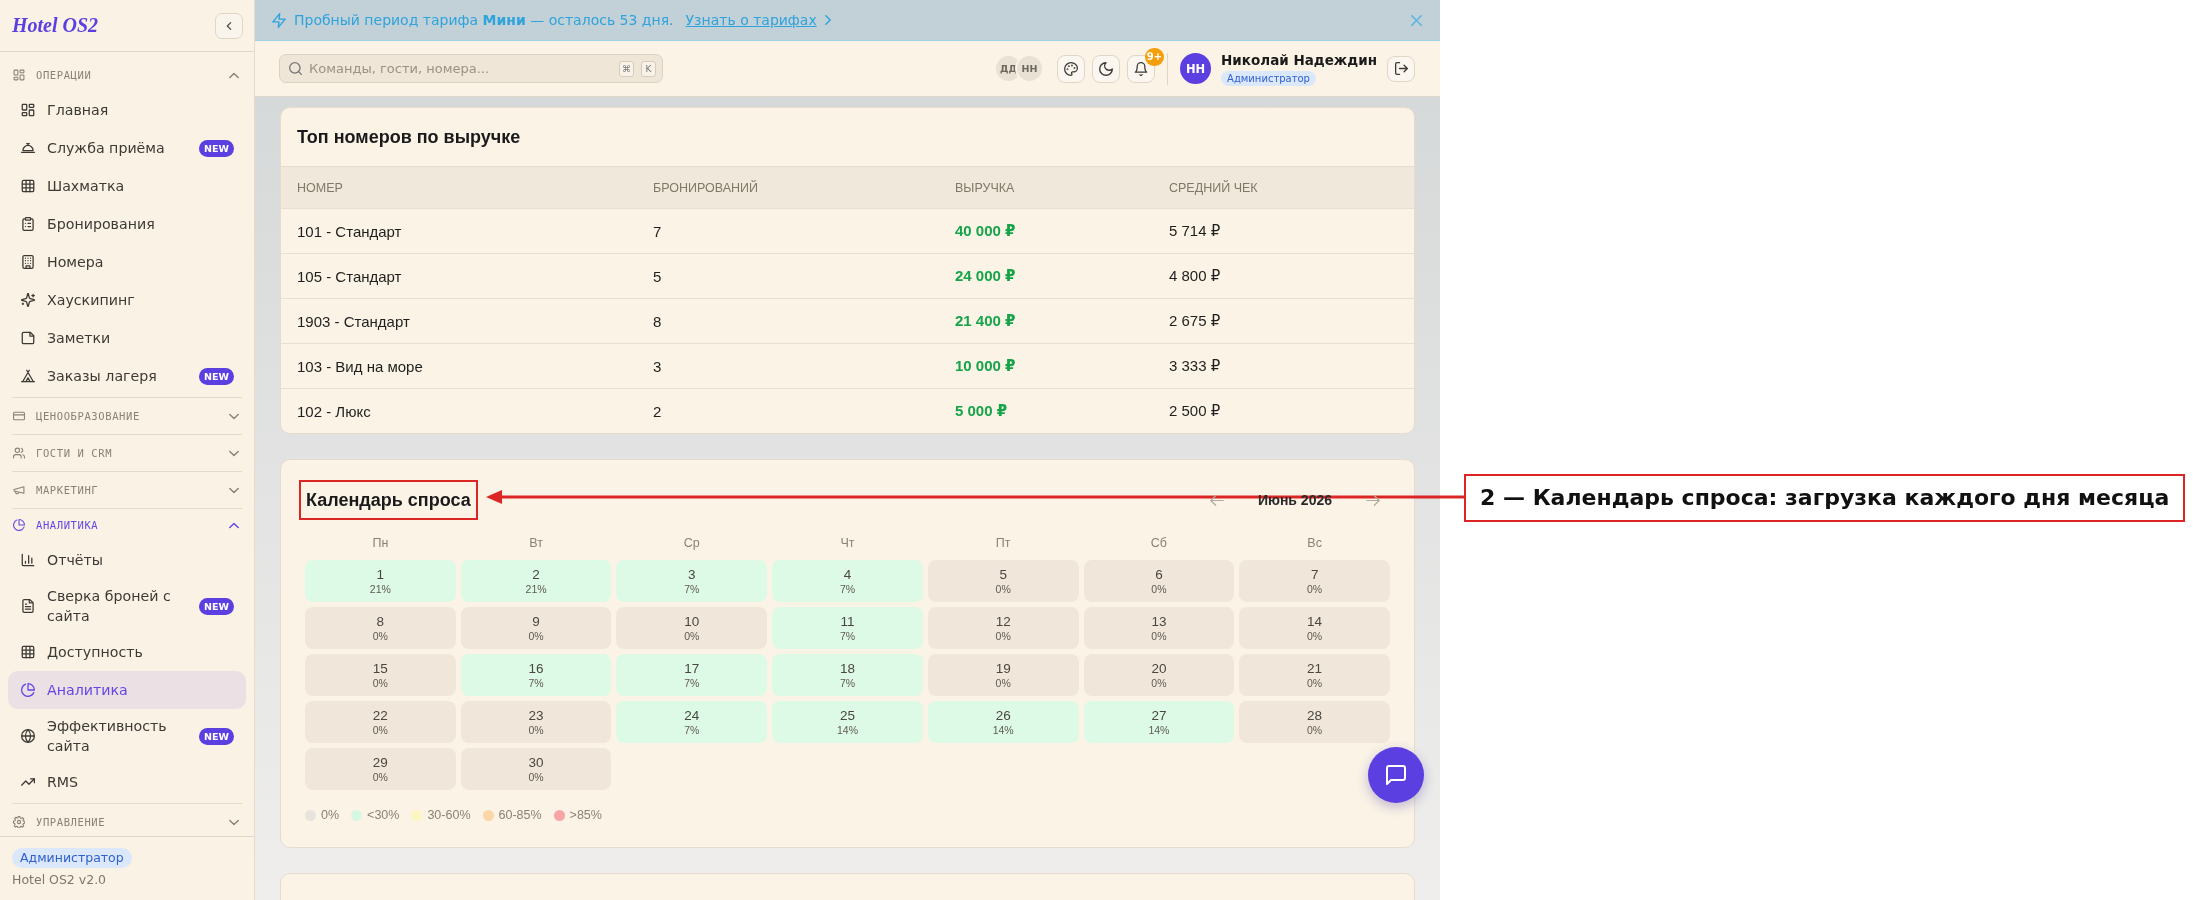 This screenshot has height=900, width=2205. I want to click on document-icon, so click(28, 606).